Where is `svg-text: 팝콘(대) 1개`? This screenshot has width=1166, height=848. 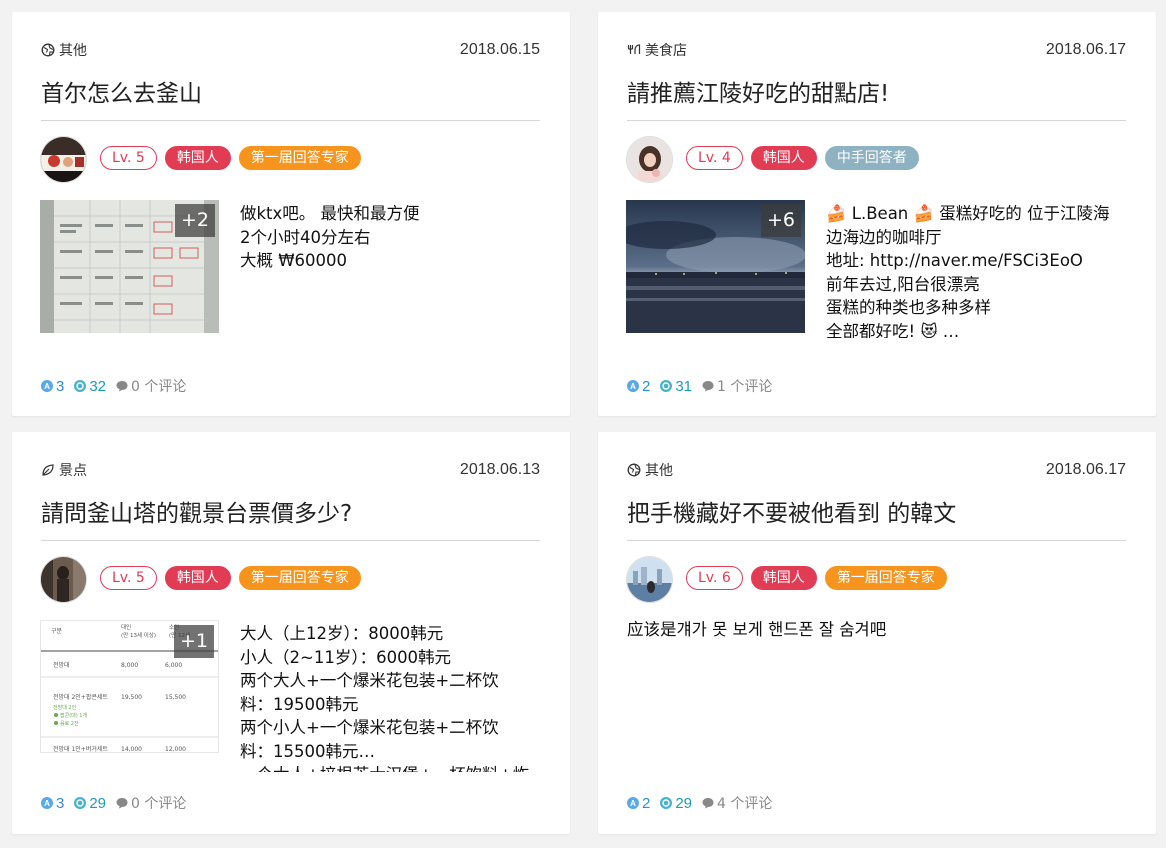 svg-text: 팝콘(대) 1개 is located at coordinates (73, 715).